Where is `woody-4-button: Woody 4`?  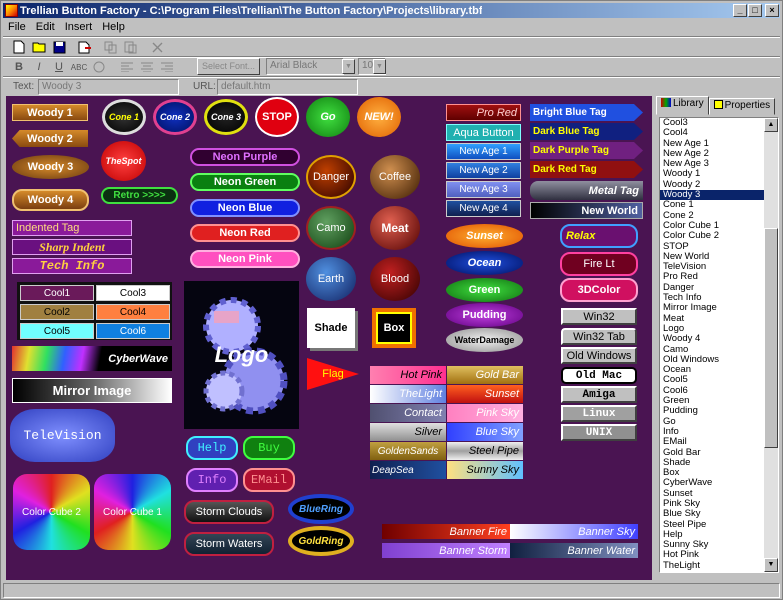
woody-4-button: Woody 4 is located at coordinates (50, 200).